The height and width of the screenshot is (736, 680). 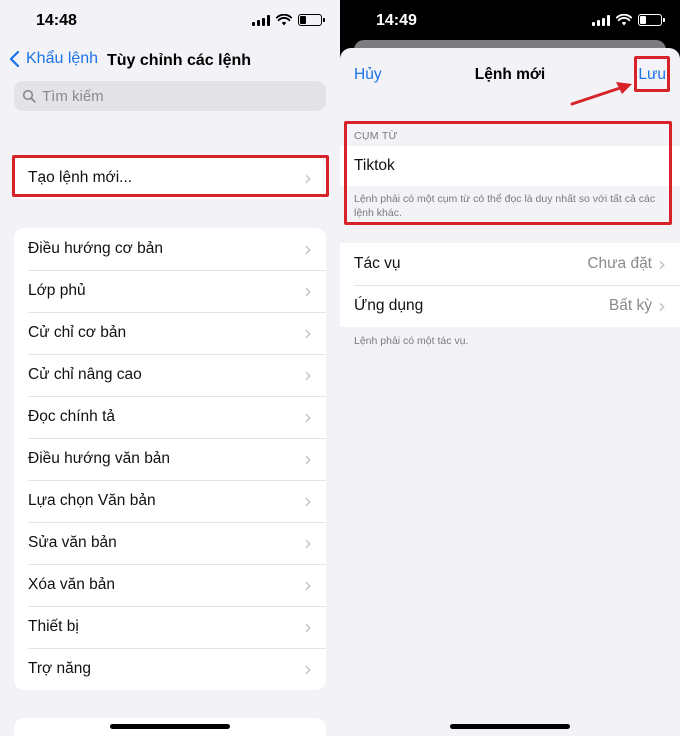 I want to click on category-row: Đọc chính tả ›, so click(x=170, y=417).